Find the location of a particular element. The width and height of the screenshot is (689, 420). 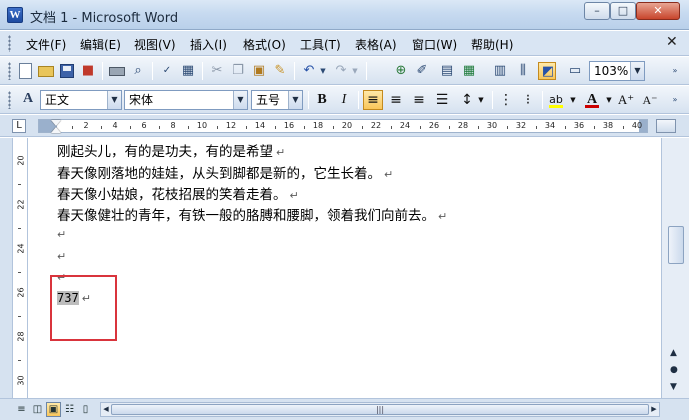

copy-icon: ❐ is located at coordinates (238, 71).